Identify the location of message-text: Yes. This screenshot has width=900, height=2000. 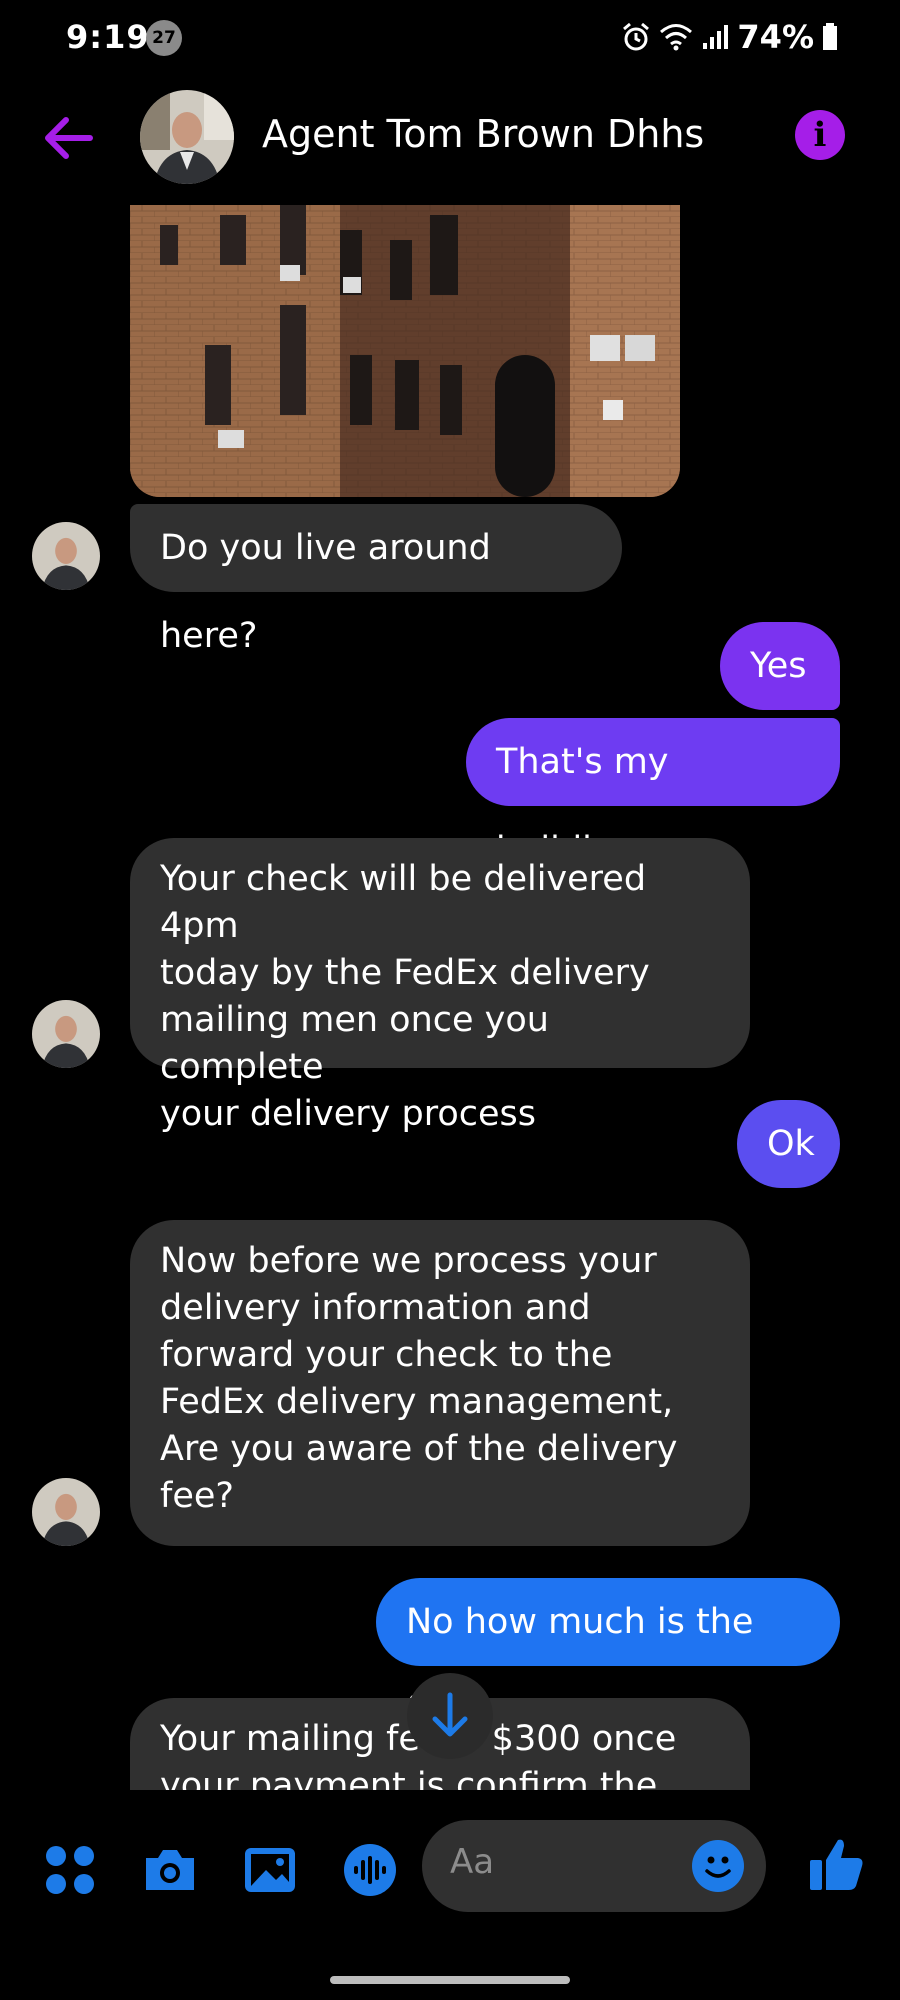
(778, 666).